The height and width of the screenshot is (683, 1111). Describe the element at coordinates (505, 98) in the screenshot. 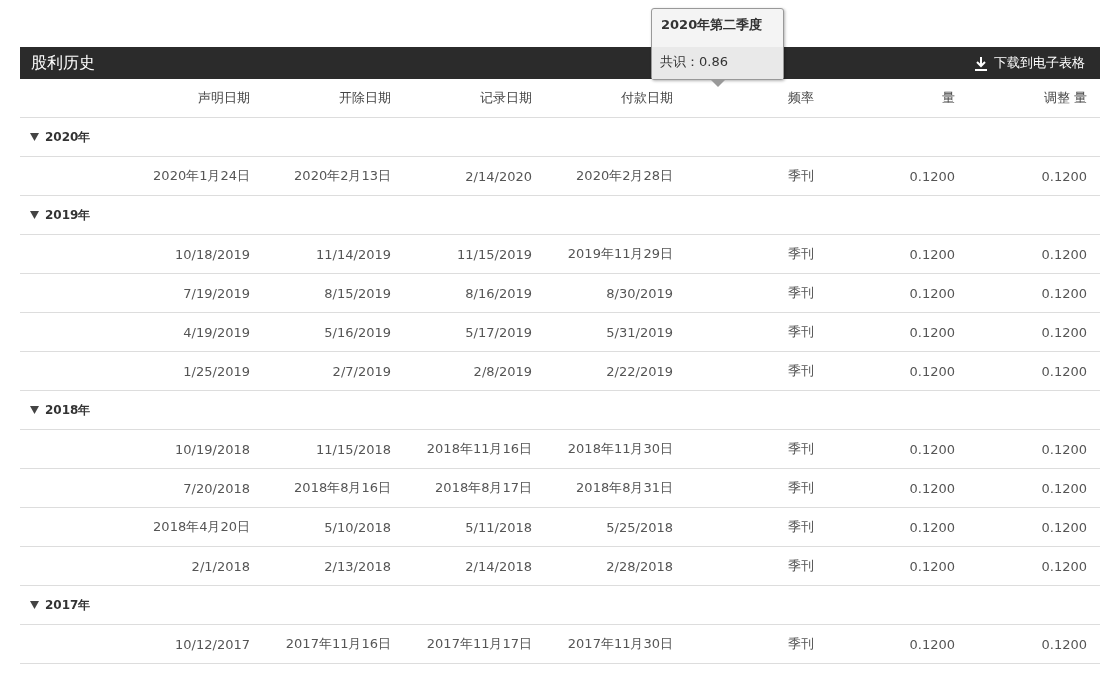

I see `column-header: 记录日期` at that location.